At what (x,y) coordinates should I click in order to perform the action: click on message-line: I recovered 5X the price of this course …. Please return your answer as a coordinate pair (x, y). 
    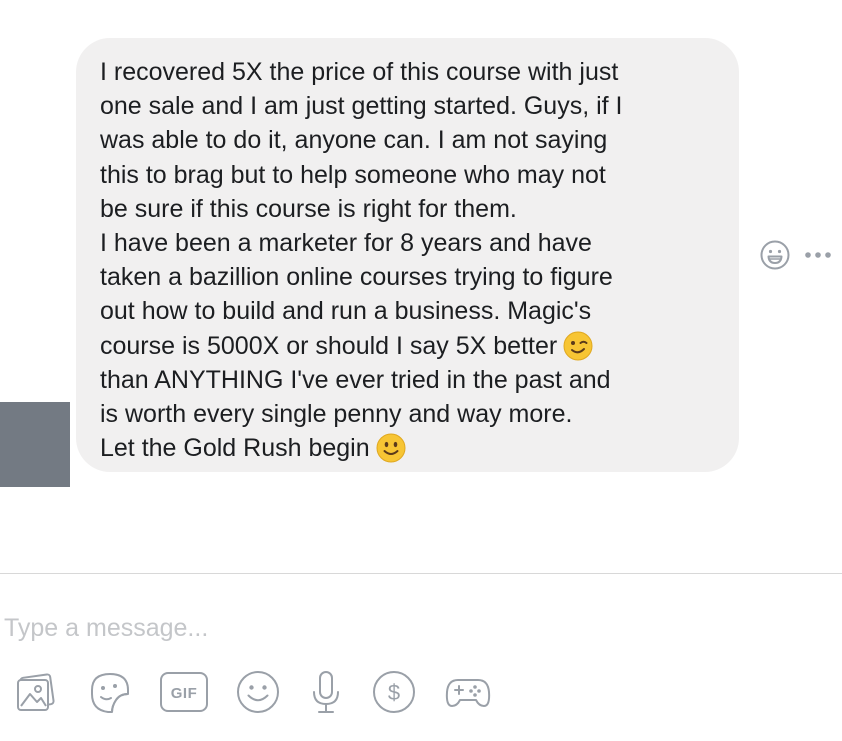
    Looking at the image, I should click on (359, 72).